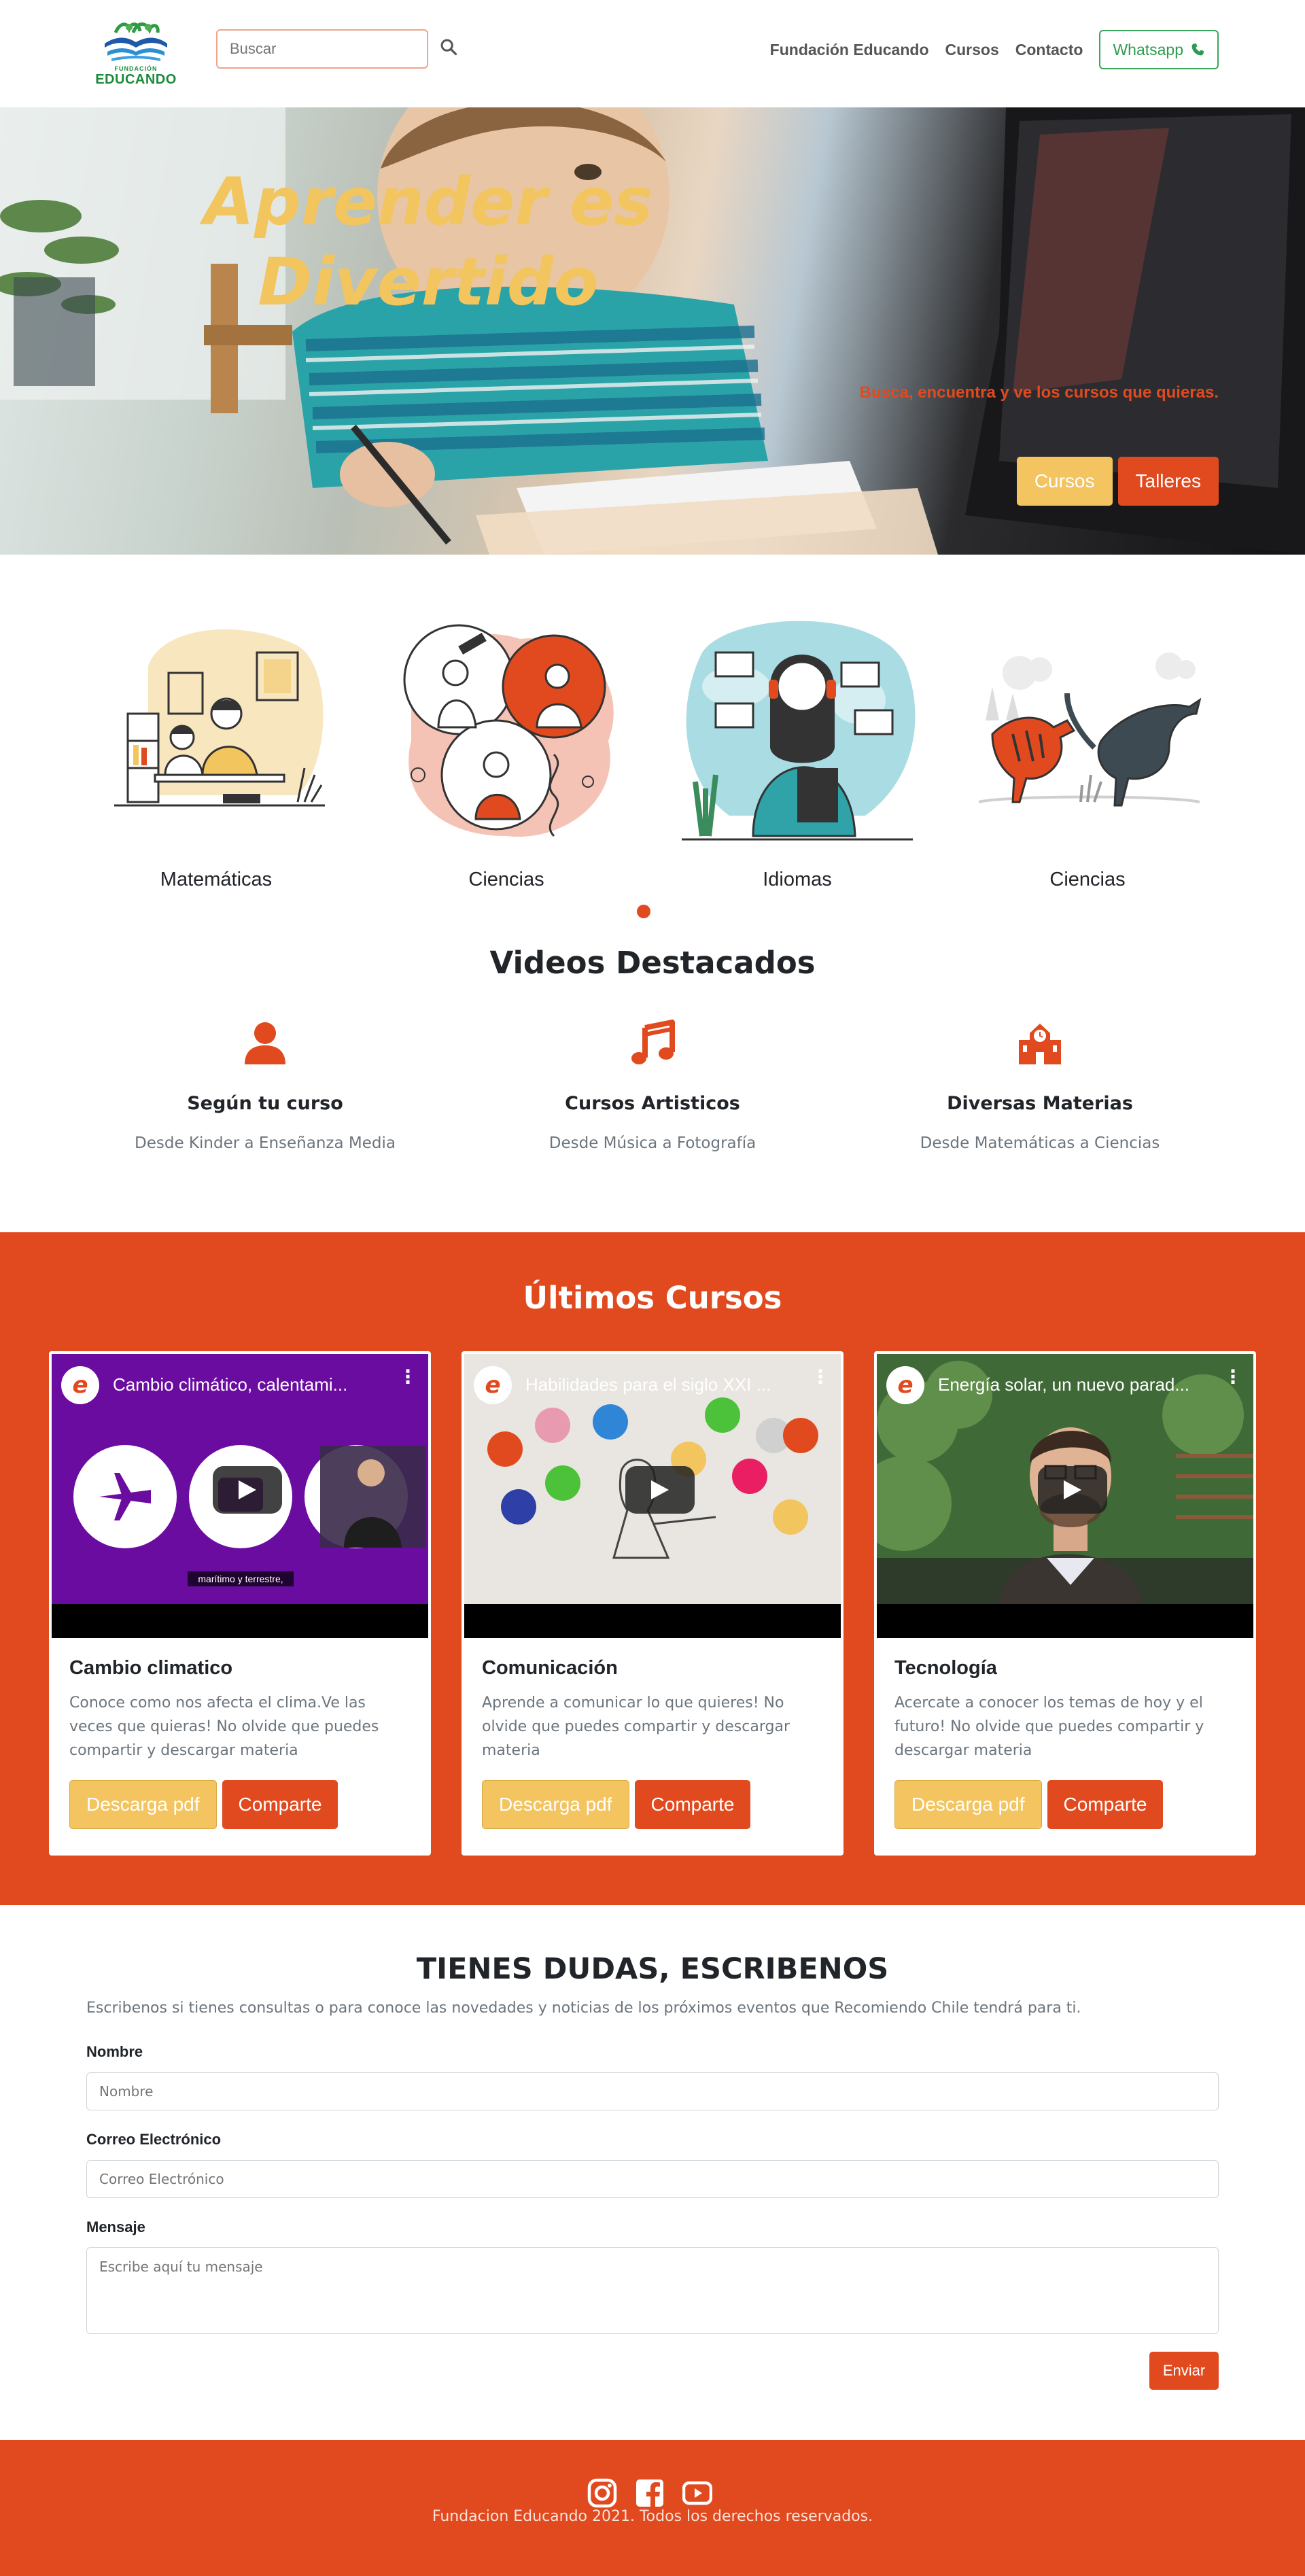  Describe the element at coordinates (697, 2493) in the screenshot. I see `youtube-icon` at that location.